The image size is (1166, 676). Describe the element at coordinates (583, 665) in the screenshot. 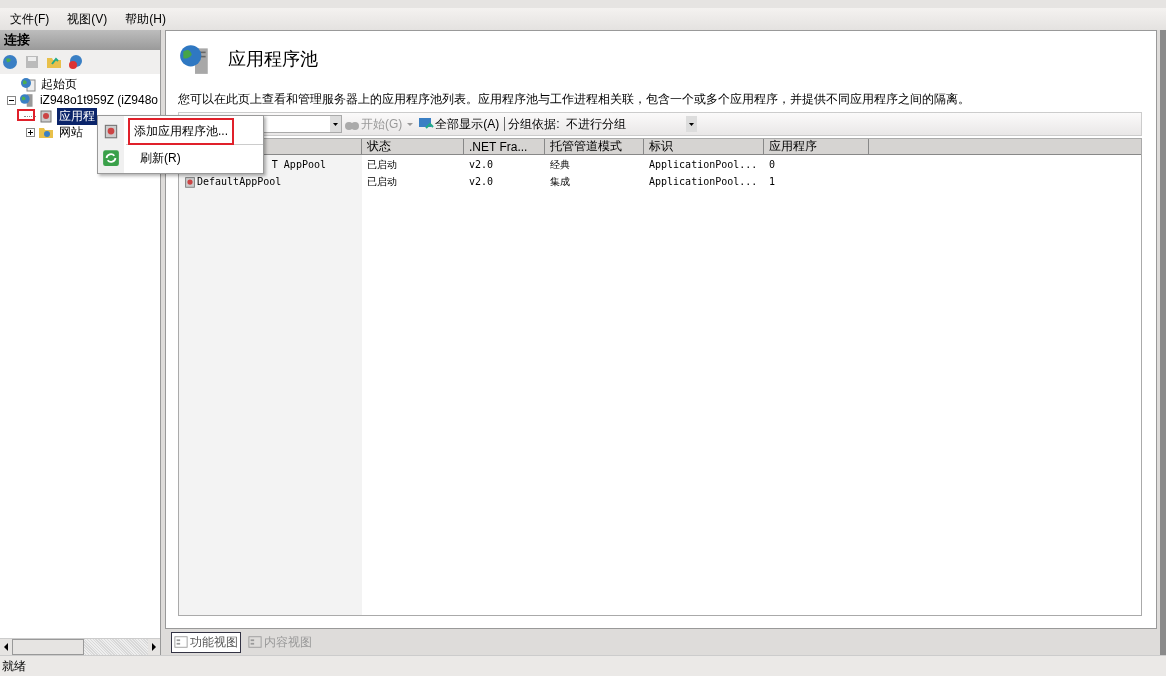

I see `status-text: 就绪` at that location.